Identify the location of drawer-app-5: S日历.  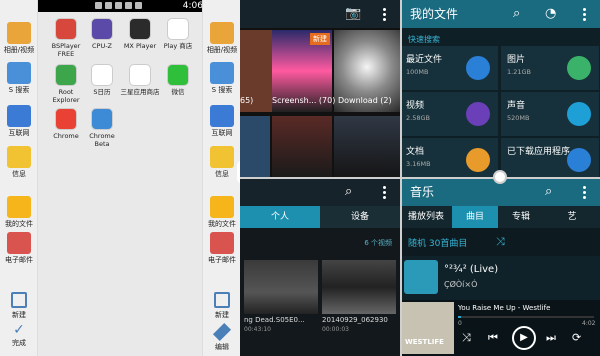
(102, 80).